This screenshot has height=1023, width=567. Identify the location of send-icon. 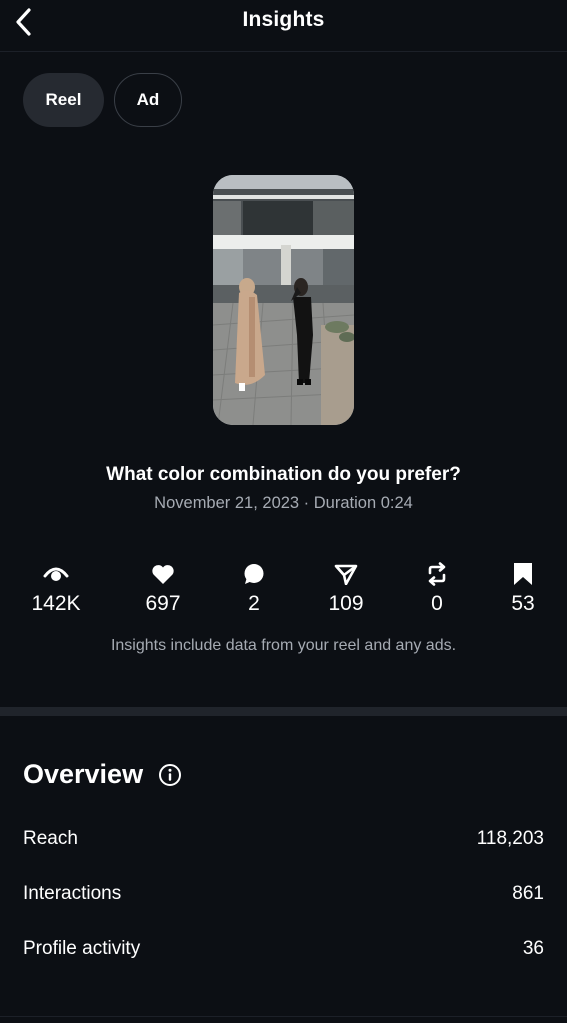
(346, 574).